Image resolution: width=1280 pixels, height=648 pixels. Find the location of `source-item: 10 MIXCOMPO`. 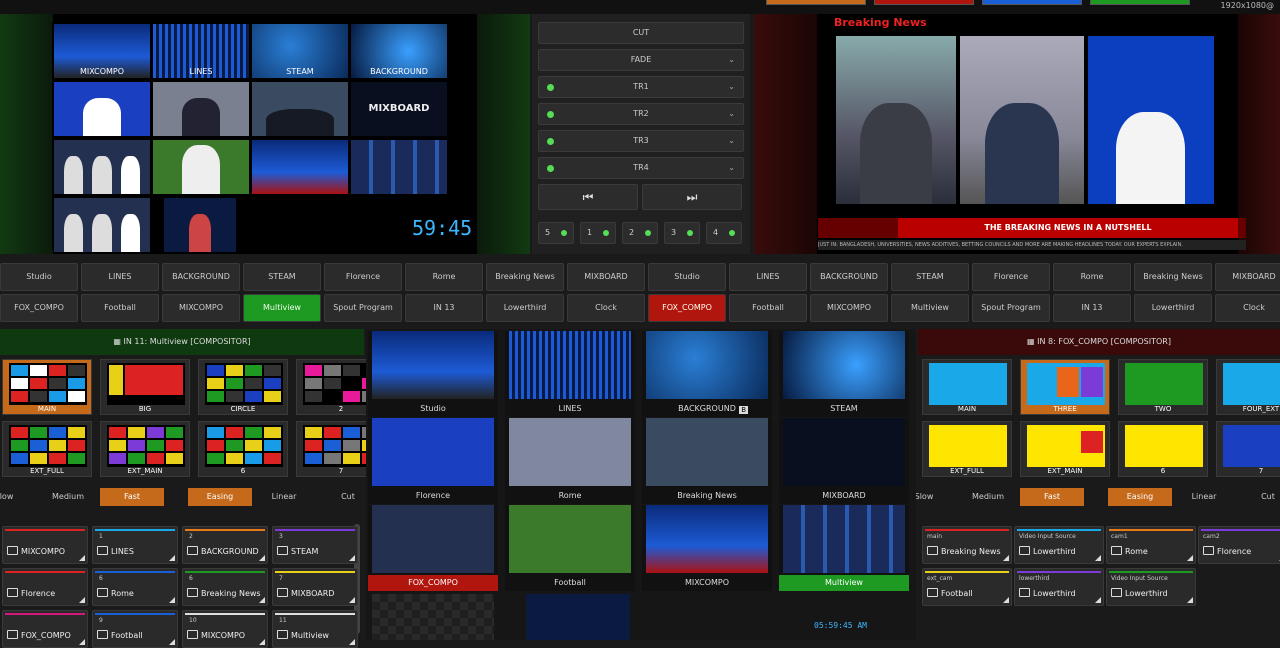

source-item: 10 MIXCOMPO is located at coordinates (225, 629).